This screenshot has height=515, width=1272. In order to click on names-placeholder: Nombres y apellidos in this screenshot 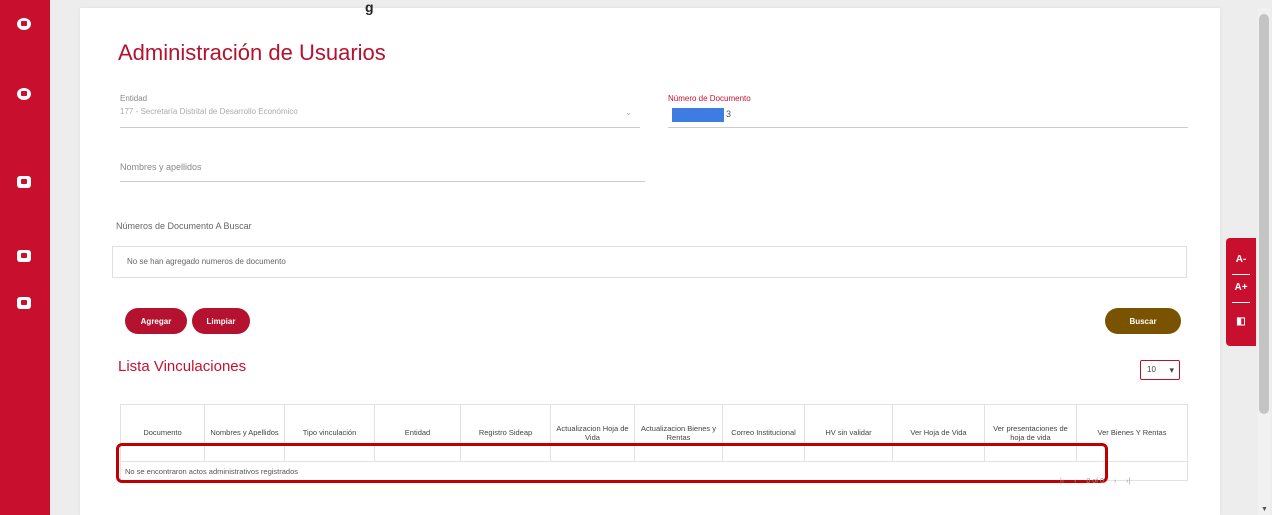, I will do `click(161, 167)`.